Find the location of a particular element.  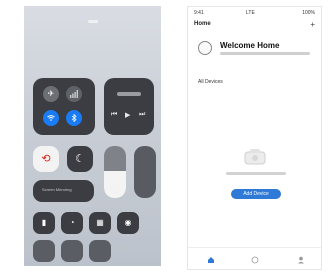

home-selector: Home is located at coordinates (202, 24).